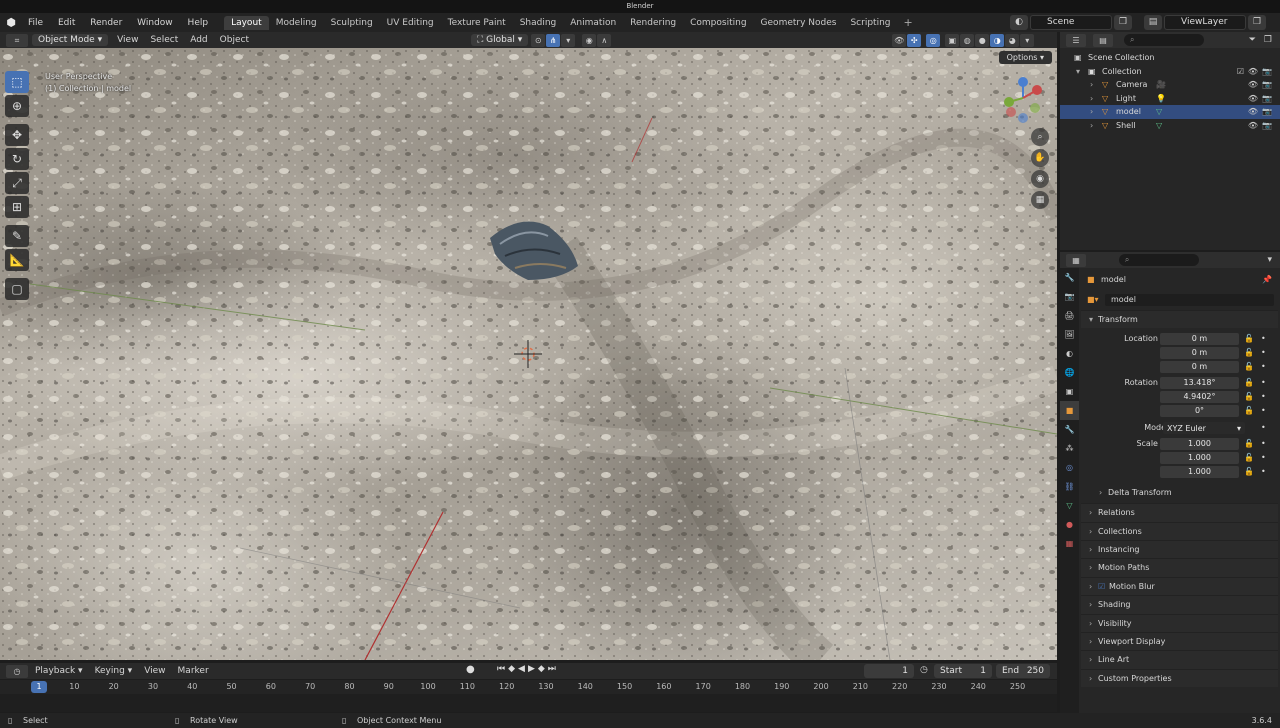 The height and width of the screenshot is (728, 1280). What do you see at coordinates (1170, 112) in the screenshot?
I see `outliner-item-model: › ▽ model ▽ 👁 📷` at bounding box center [1170, 112].